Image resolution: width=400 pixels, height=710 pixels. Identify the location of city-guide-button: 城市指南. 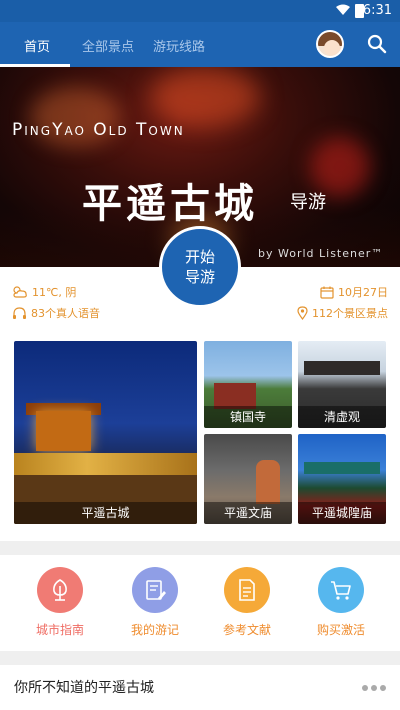
(60, 602).